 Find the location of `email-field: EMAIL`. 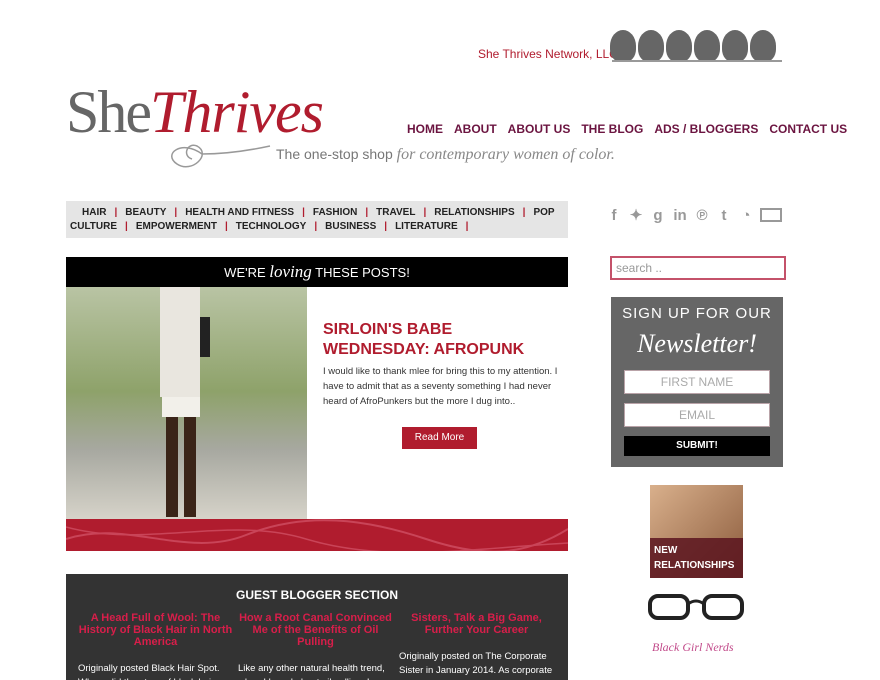

email-field: EMAIL is located at coordinates (697, 415).